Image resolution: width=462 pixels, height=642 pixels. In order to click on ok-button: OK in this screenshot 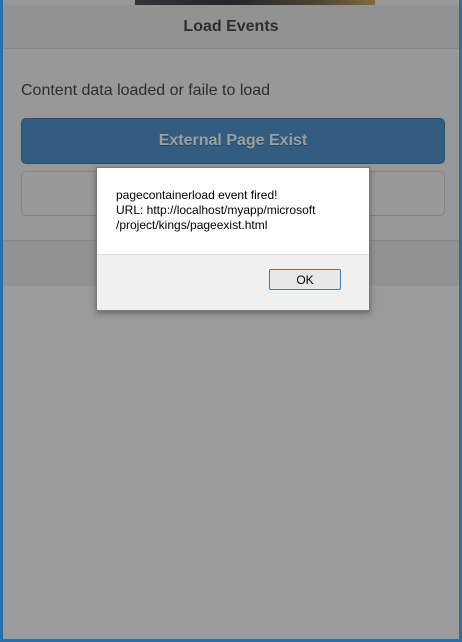, I will do `click(305, 279)`.